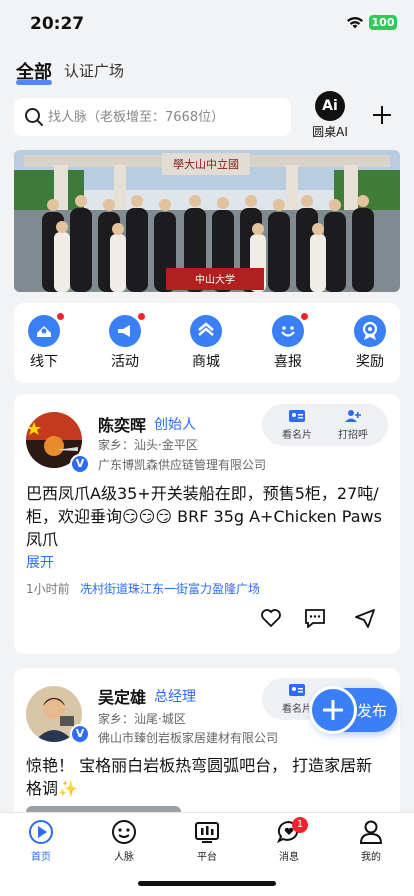  What do you see at coordinates (142, 719) in the screenshot?
I see `author-hometown: 家乡：汕尾·城区` at bounding box center [142, 719].